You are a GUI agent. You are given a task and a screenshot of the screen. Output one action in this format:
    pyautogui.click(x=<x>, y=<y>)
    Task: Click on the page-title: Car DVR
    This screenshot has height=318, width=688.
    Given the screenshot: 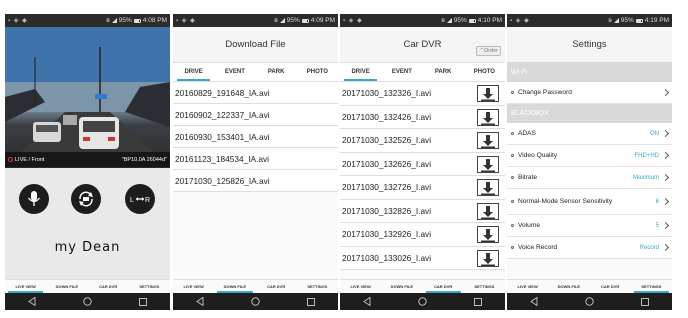 What is the action you would take?
    pyautogui.click(x=422, y=44)
    